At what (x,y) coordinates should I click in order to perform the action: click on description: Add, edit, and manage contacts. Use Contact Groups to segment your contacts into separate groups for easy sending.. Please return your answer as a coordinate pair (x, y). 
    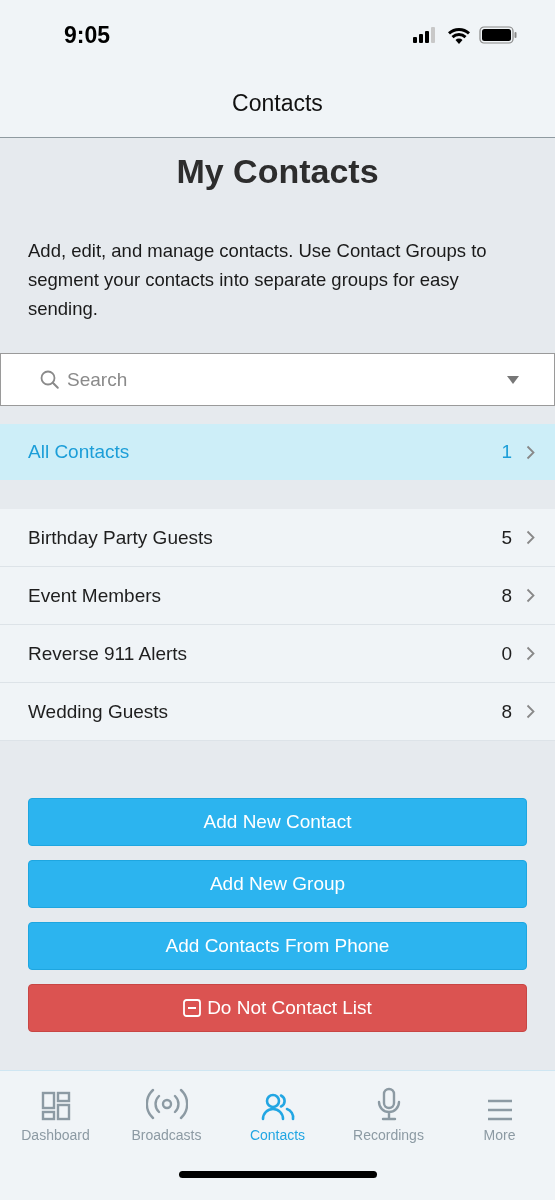
    Looking at the image, I should click on (258, 280).